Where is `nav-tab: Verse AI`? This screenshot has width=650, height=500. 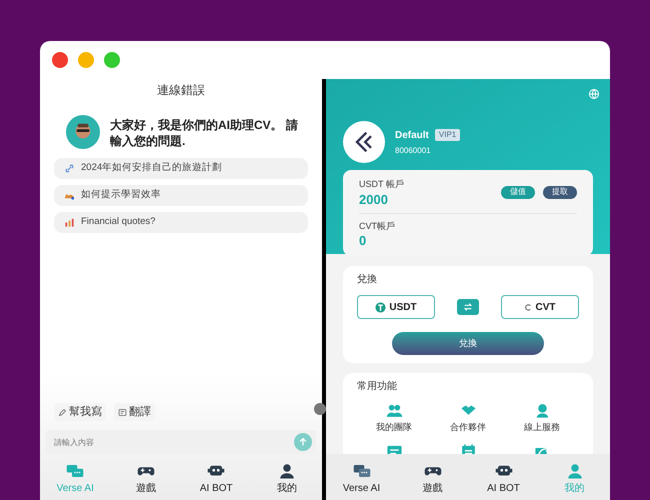 nav-tab: Verse AI is located at coordinates (362, 479).